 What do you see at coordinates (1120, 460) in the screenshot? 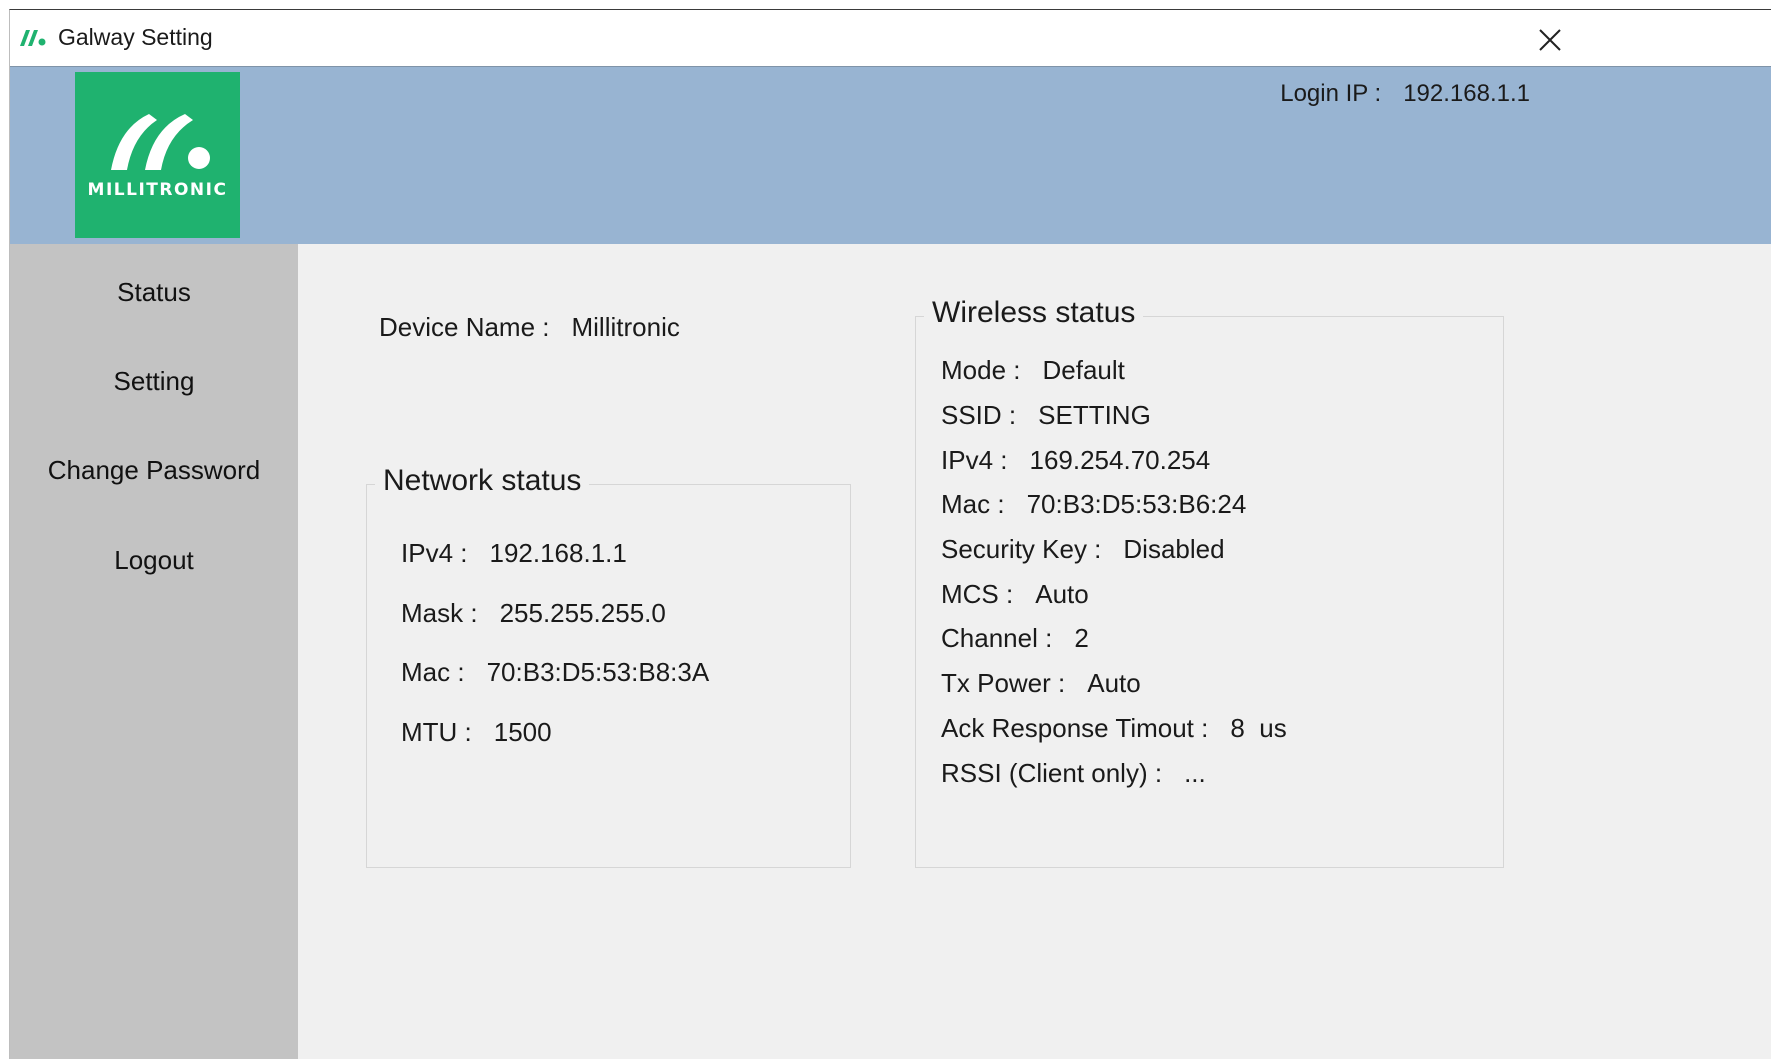
I see `wireless-ipv4-value: 169.254.70.254` at bounding box center [1120, 460].